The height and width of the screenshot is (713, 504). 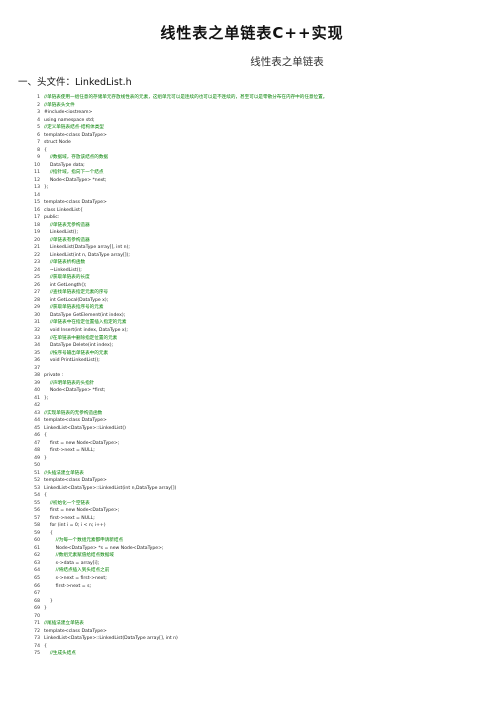 What do you see at coordinates (262, 496) in the screenshot?
I see `code-line: 54 {` at bounding box center [262, 496].